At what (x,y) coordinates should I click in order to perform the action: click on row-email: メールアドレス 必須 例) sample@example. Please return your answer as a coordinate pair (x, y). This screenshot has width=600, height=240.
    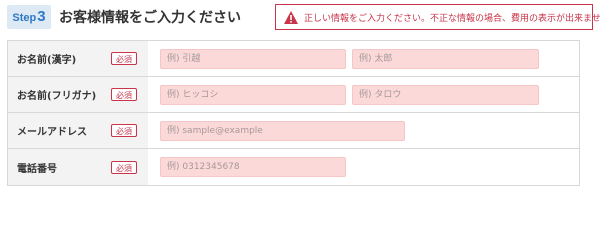
    Looking at the image, I should click on (293, 131).